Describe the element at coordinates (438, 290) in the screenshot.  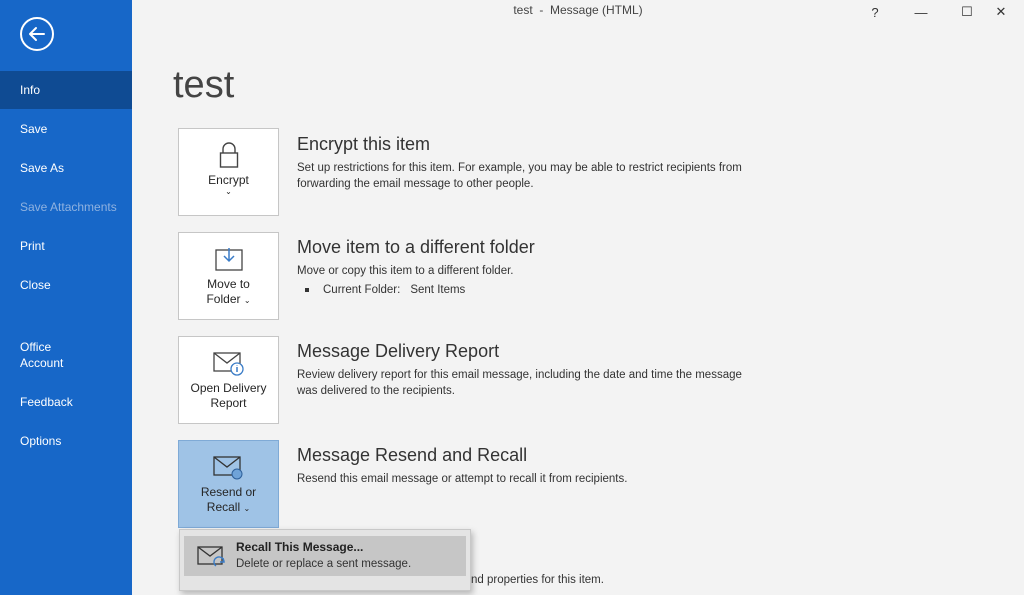
I see `current-folder-value: Sent Items` at that location.